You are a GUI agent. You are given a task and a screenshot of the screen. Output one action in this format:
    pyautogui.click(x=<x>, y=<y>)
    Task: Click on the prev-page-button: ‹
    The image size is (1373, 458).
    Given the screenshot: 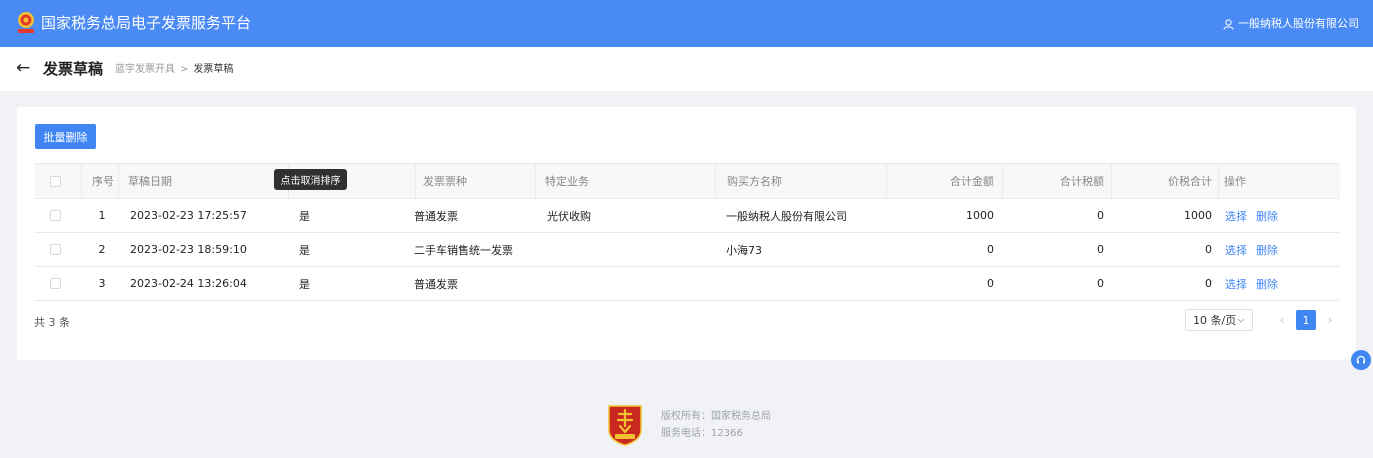 What is the action you would take?
    pyautogui.click(x=1282, y=320)
    